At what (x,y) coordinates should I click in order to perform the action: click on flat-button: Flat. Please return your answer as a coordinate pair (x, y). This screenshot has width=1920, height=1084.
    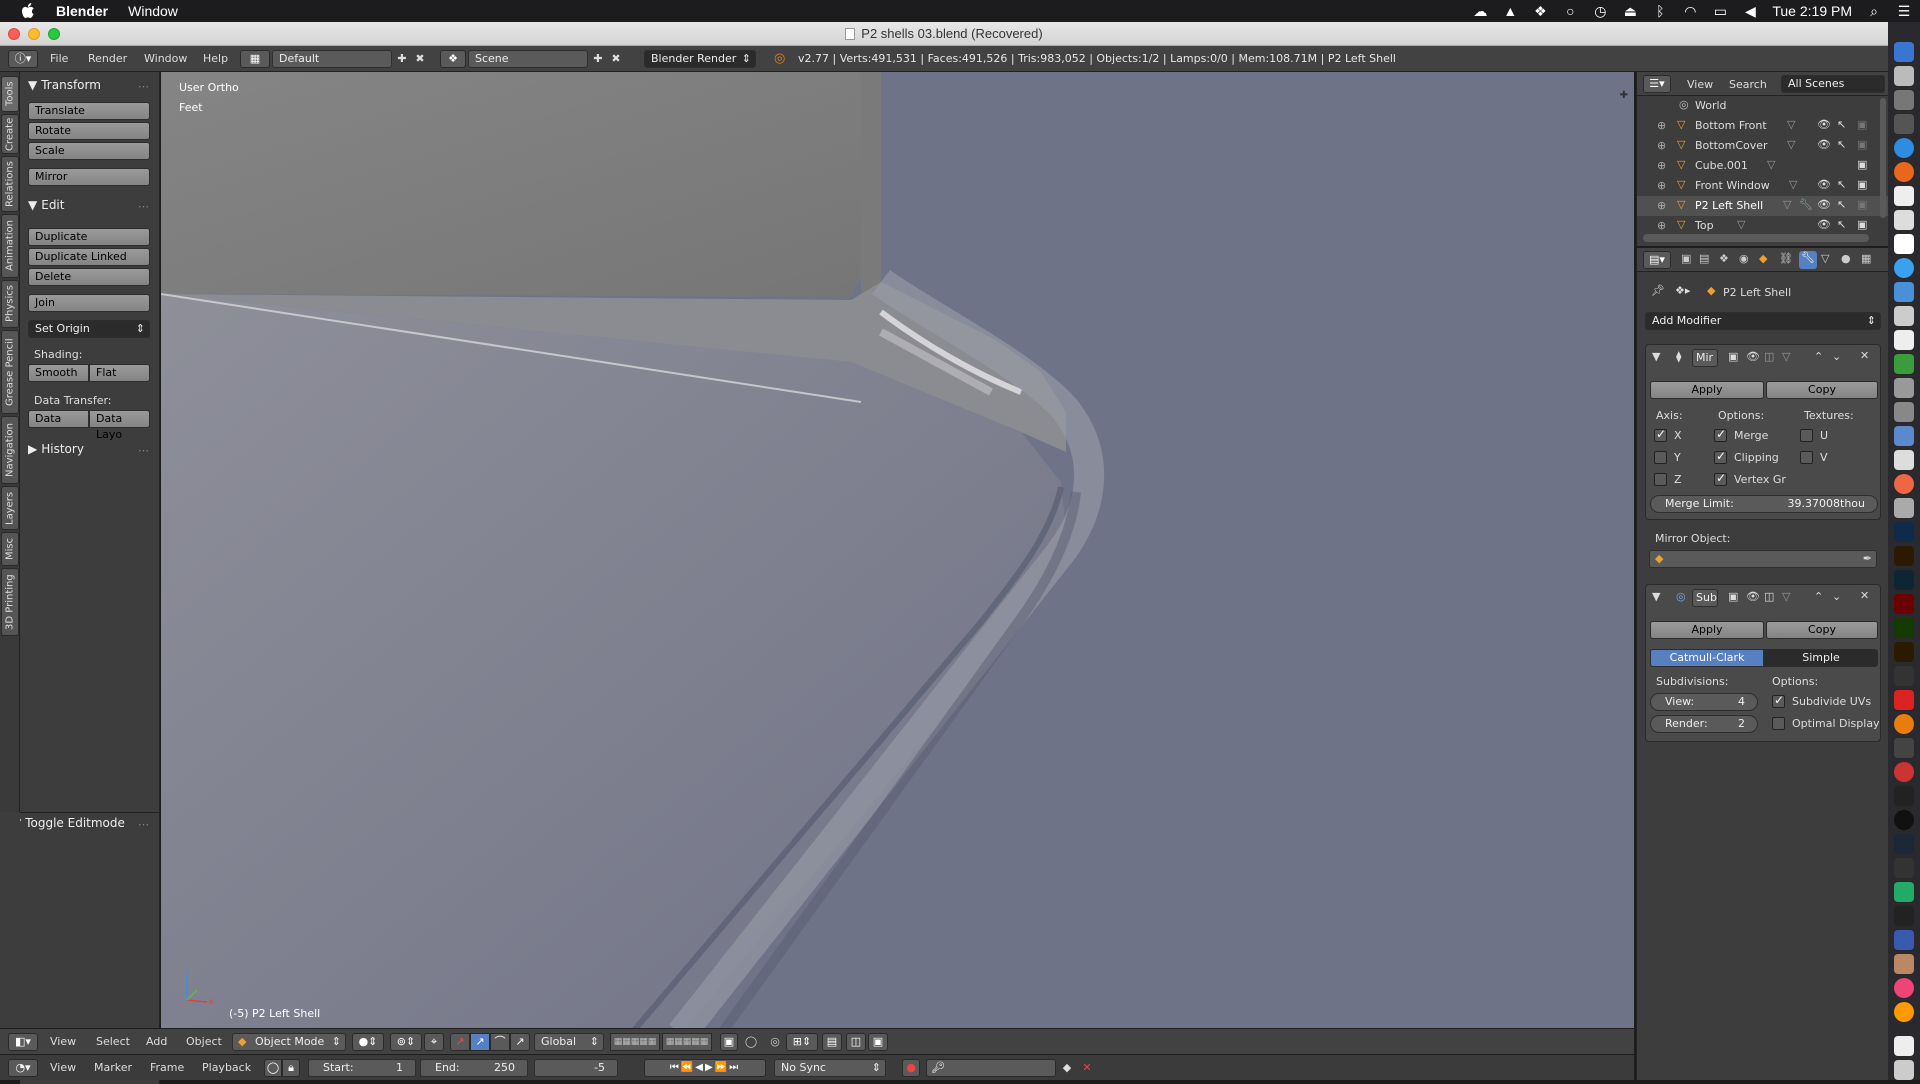
    Looking at the image, I should click on (119, 373).